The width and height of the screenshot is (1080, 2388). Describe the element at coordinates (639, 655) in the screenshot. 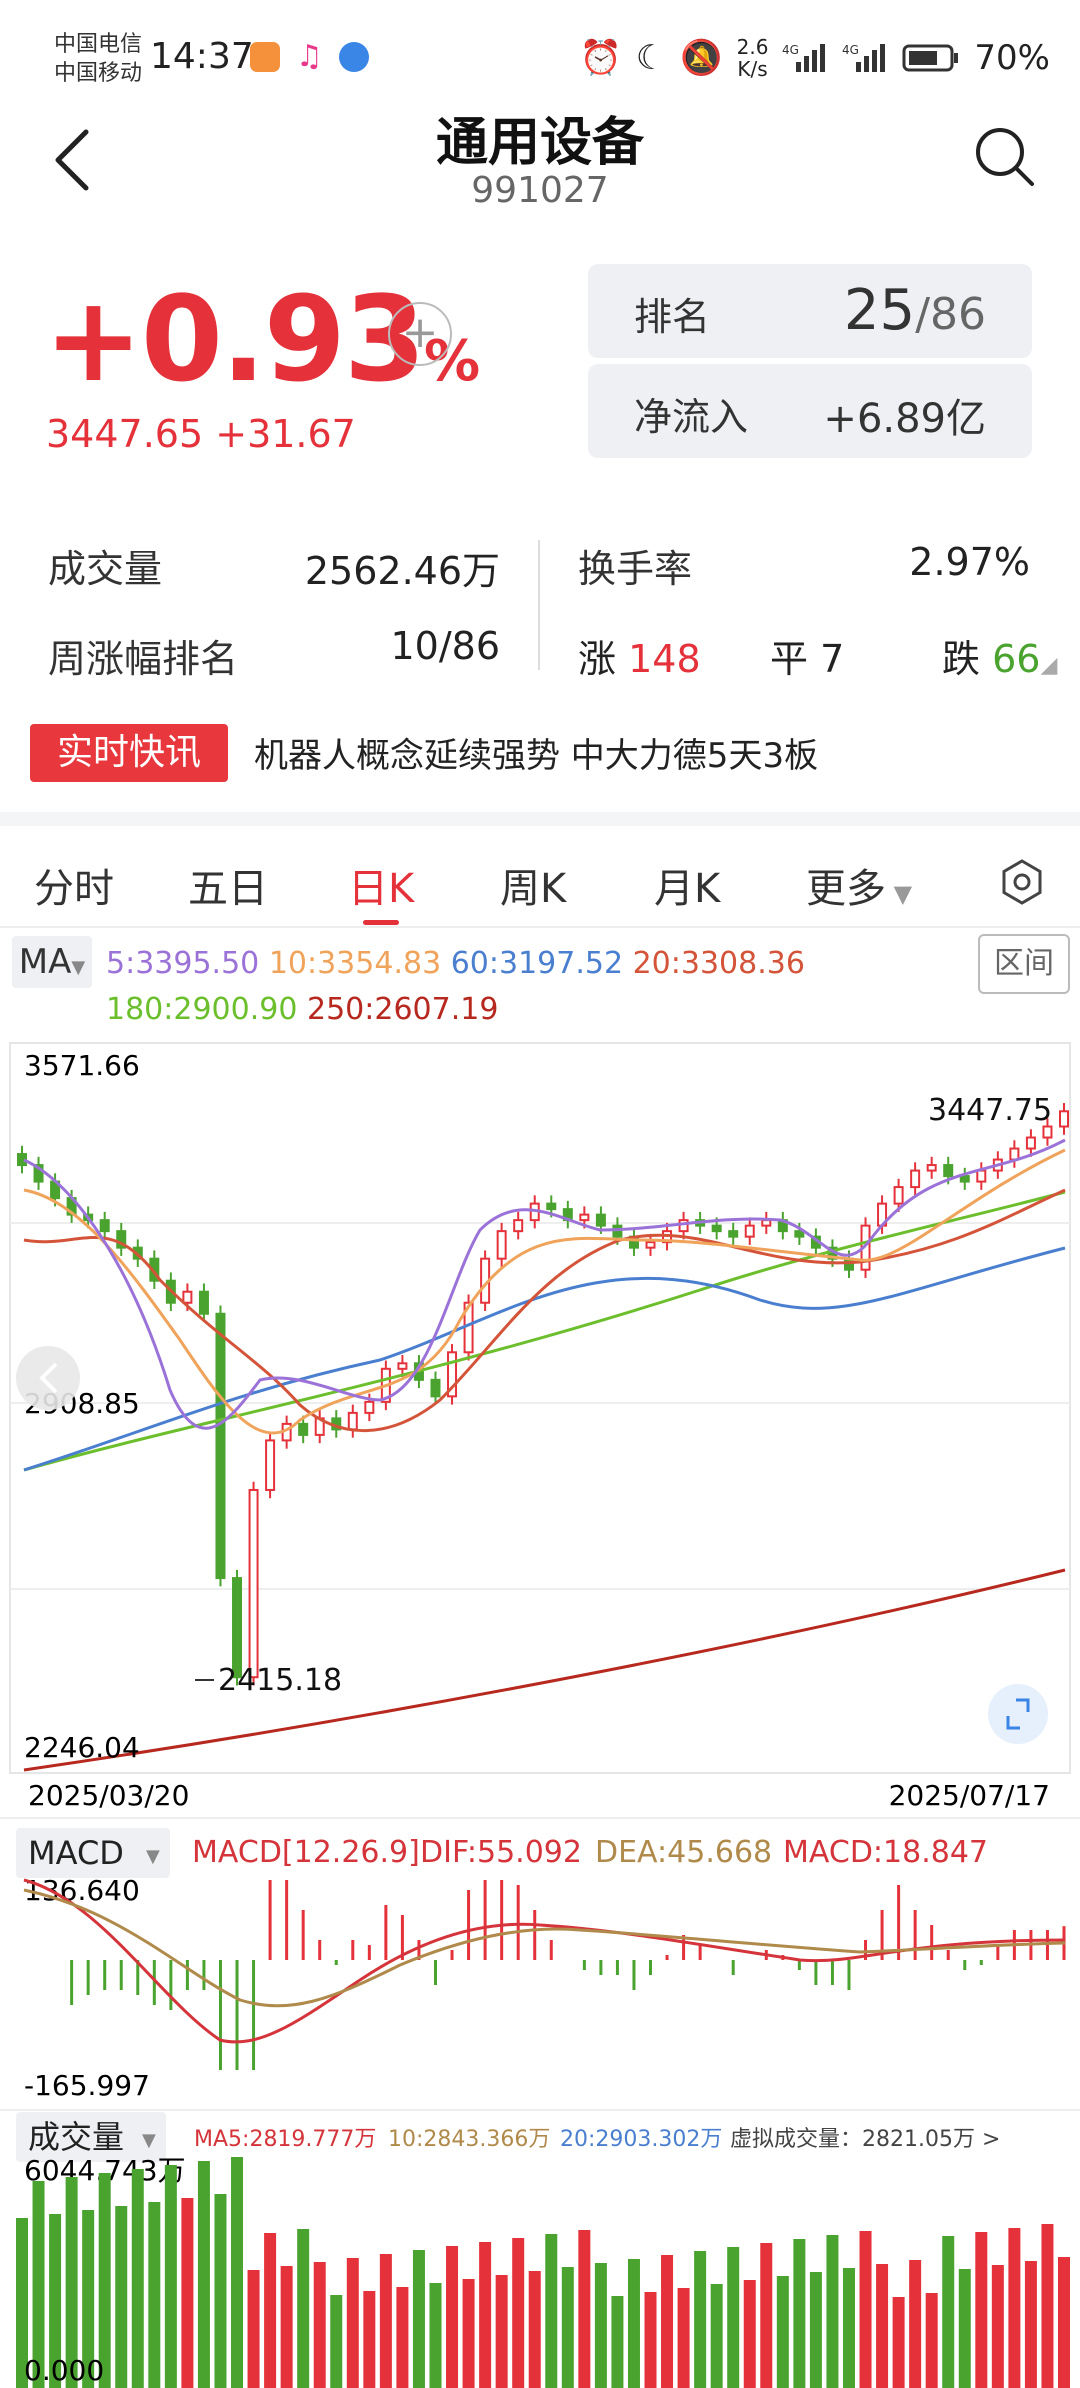

I see `up-count: 涨 148` at that location.